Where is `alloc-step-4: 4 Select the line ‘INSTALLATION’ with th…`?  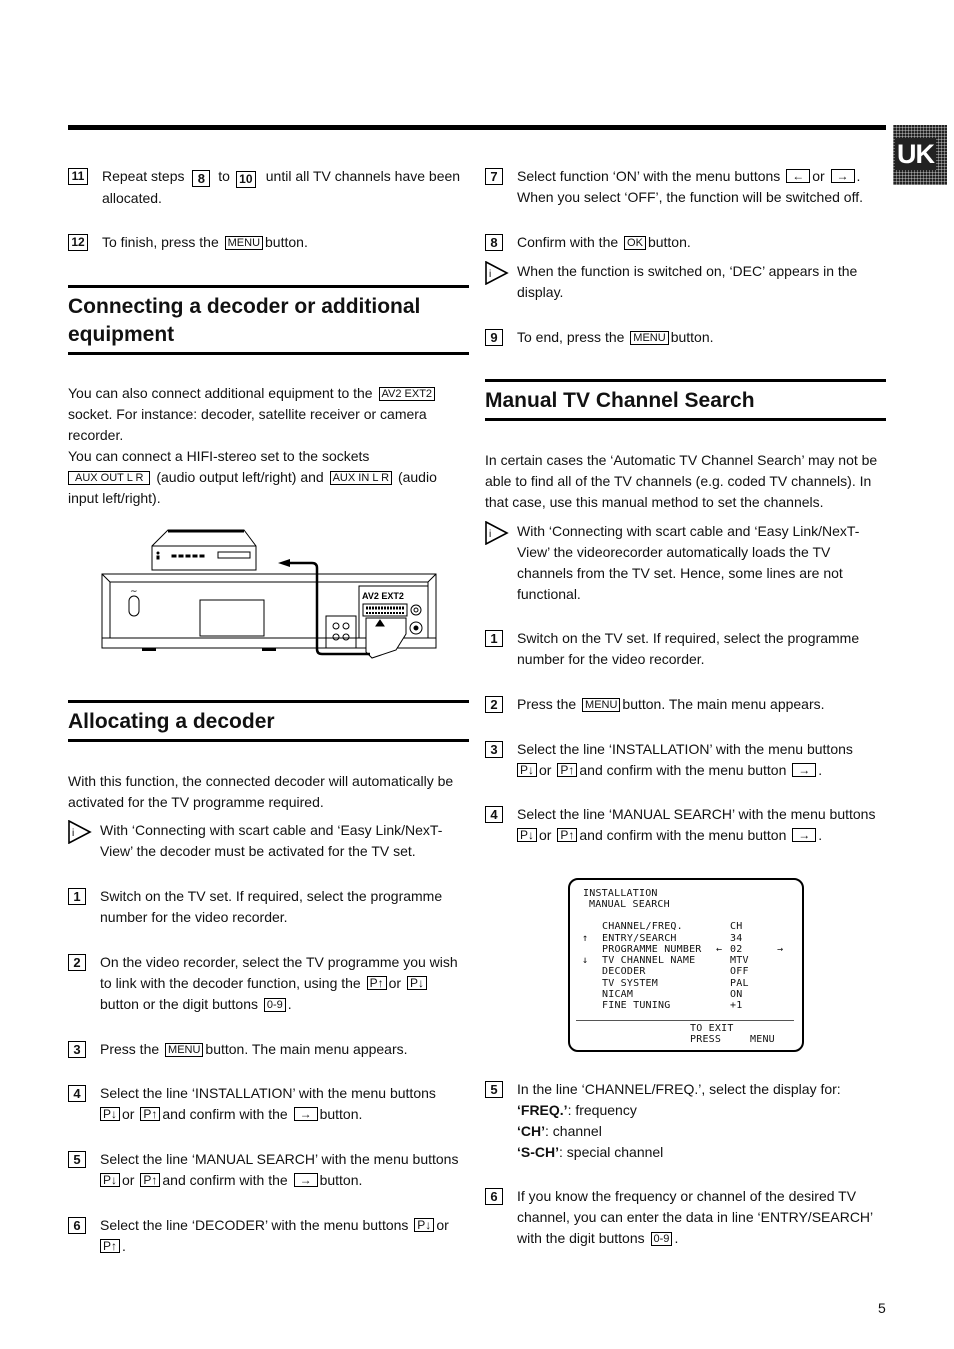 alloc-step-4: 4 Select the line ‘INSTALLATION’ with th… is located at coordinates (268, 1104).